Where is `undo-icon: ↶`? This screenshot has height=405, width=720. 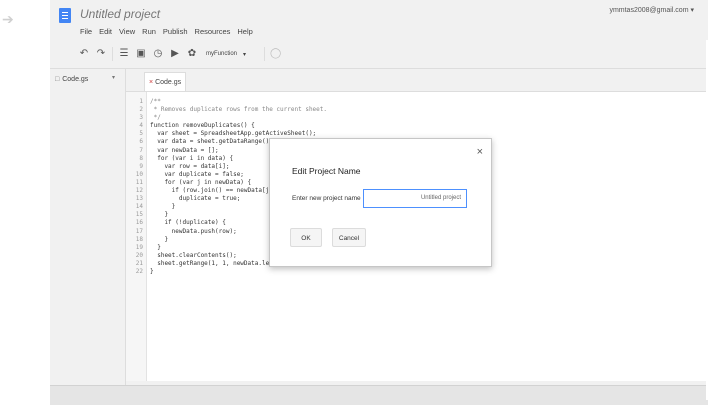
undo-icon: ↶ is located at coordinates (84, 54).